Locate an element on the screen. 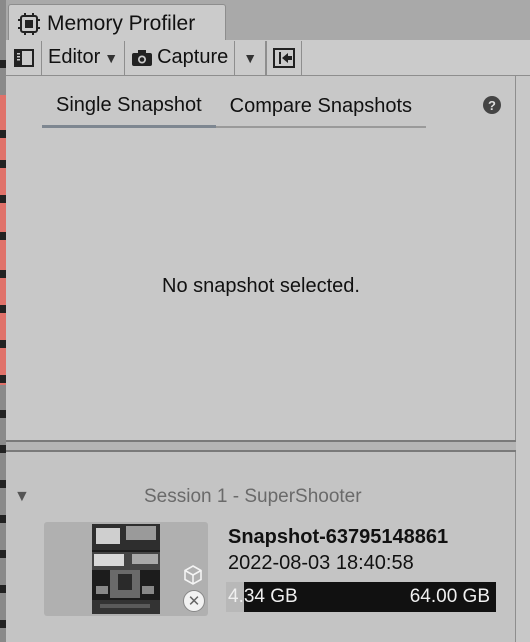 This screenshot has width=530, height=642. unity-icon is located at coordinates (193, 575).